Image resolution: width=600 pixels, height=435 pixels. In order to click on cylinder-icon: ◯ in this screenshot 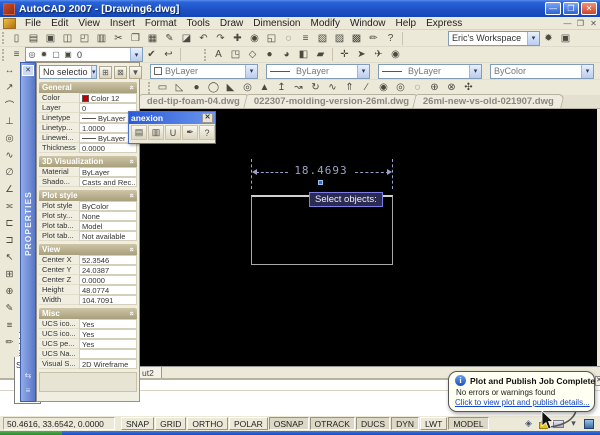, I will do `click(213, 87)`.